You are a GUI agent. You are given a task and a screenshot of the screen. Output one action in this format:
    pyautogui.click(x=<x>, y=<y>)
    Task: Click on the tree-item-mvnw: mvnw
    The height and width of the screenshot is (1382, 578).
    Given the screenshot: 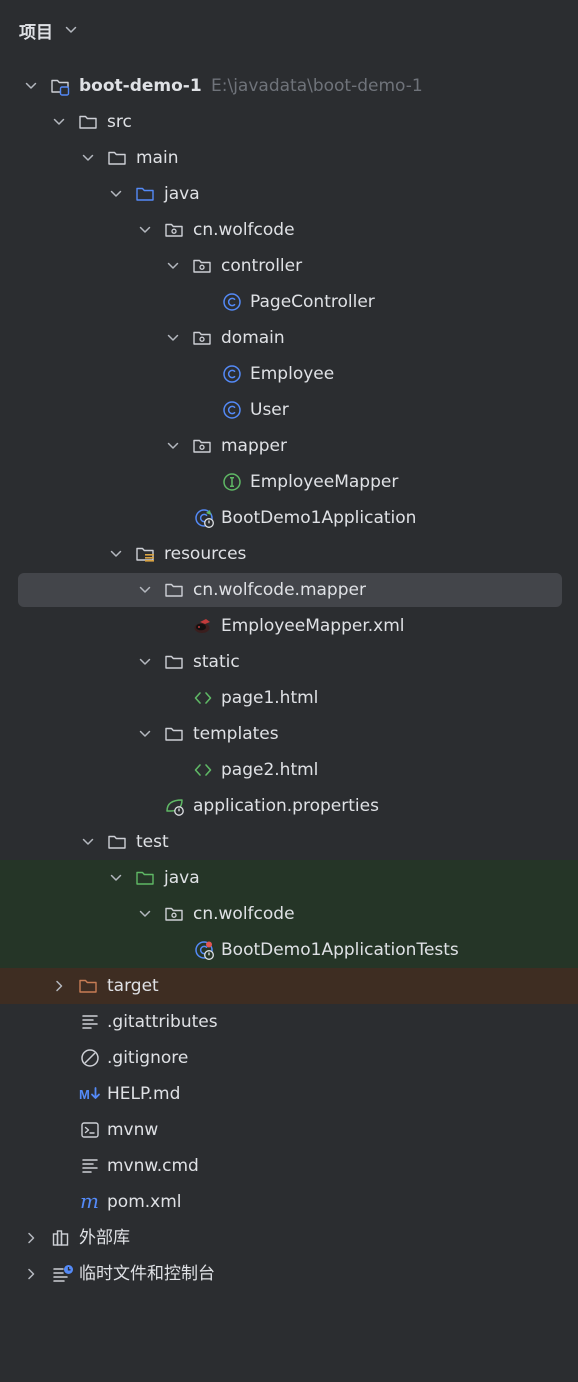 What is the action you would take?
    pyautogui.click(x=289, y=1130)
    